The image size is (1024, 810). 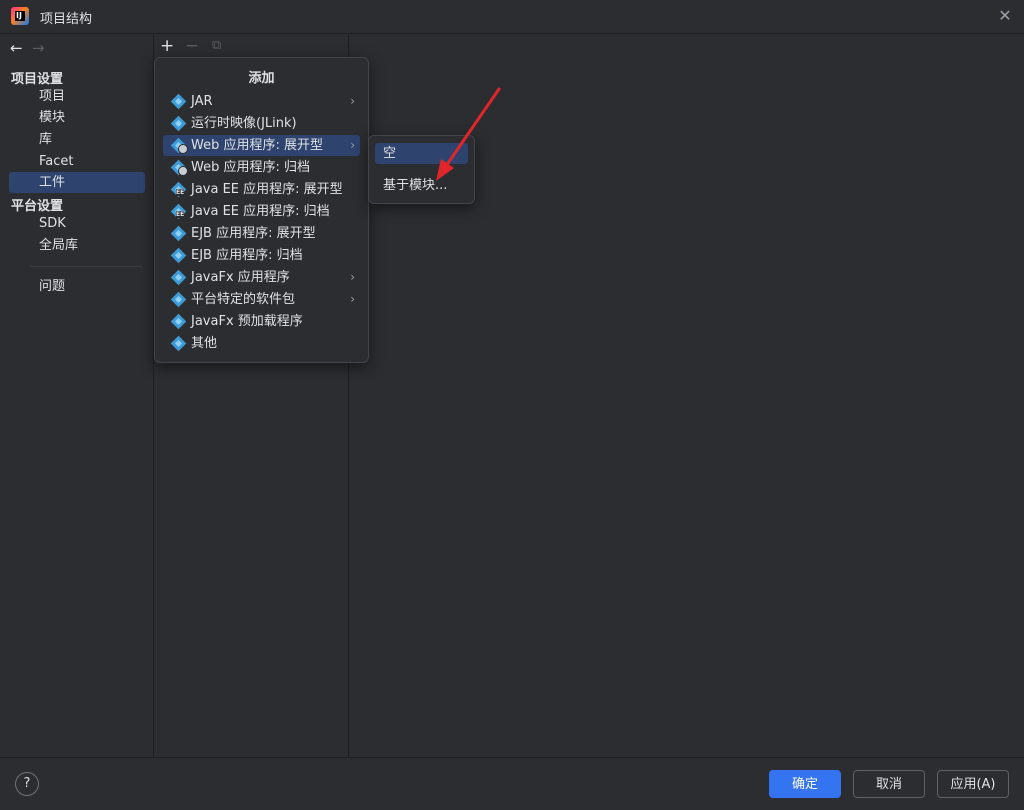 I want to click on help-icon: ?, so click(x=27, y=784).